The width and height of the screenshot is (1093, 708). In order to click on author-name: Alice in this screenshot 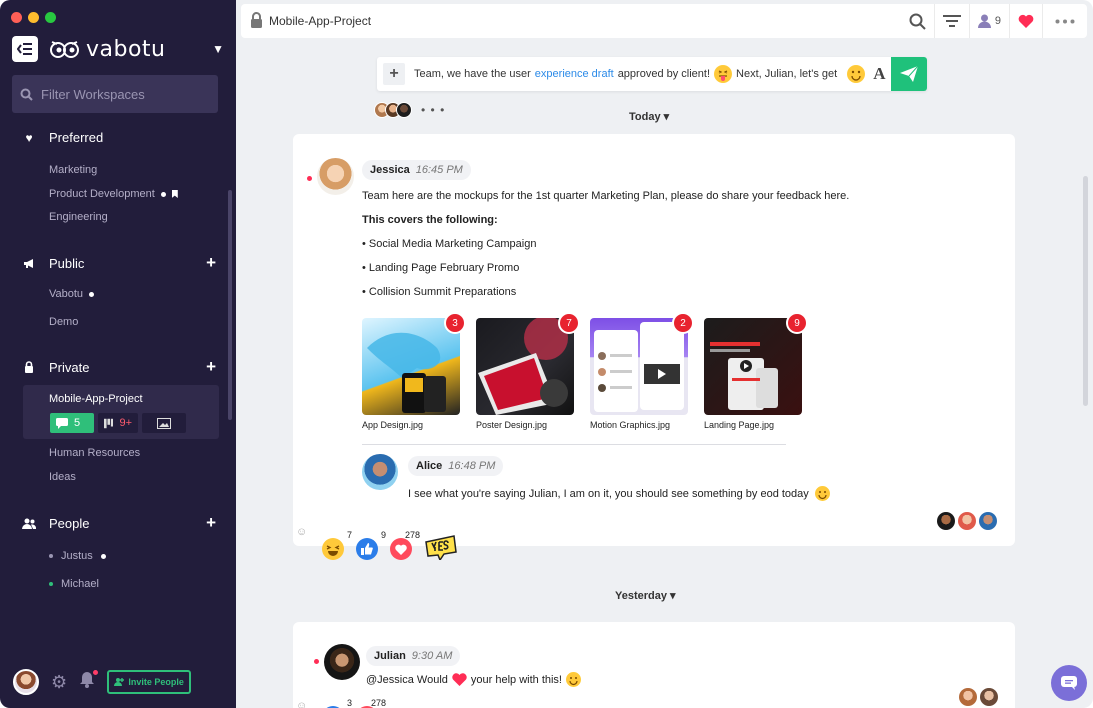, I will do `click(429, 466)`.